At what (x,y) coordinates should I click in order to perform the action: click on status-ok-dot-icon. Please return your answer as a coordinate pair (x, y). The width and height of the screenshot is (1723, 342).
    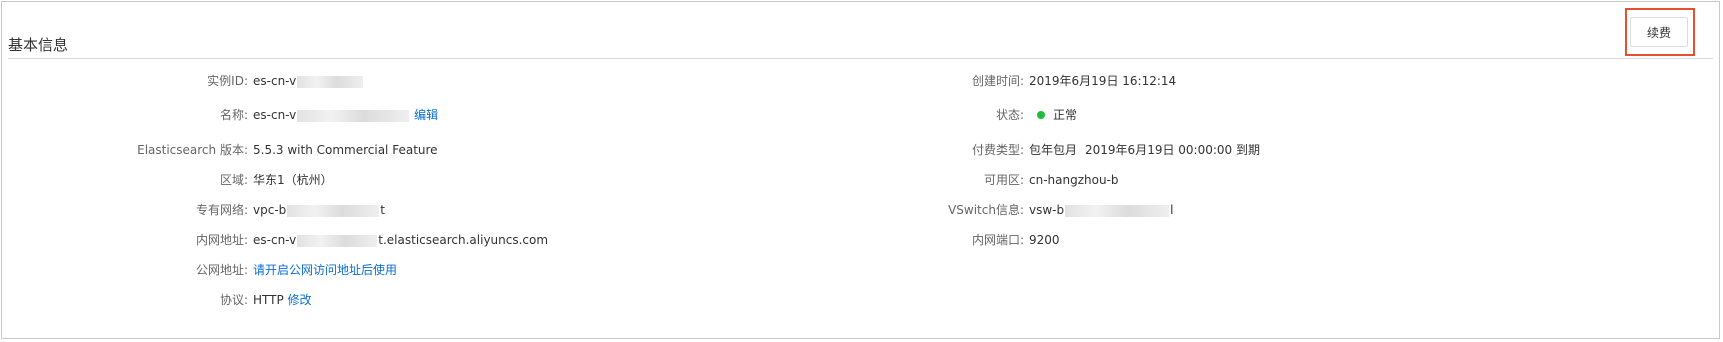
    Looking at the image, I should click on (1041, 114).